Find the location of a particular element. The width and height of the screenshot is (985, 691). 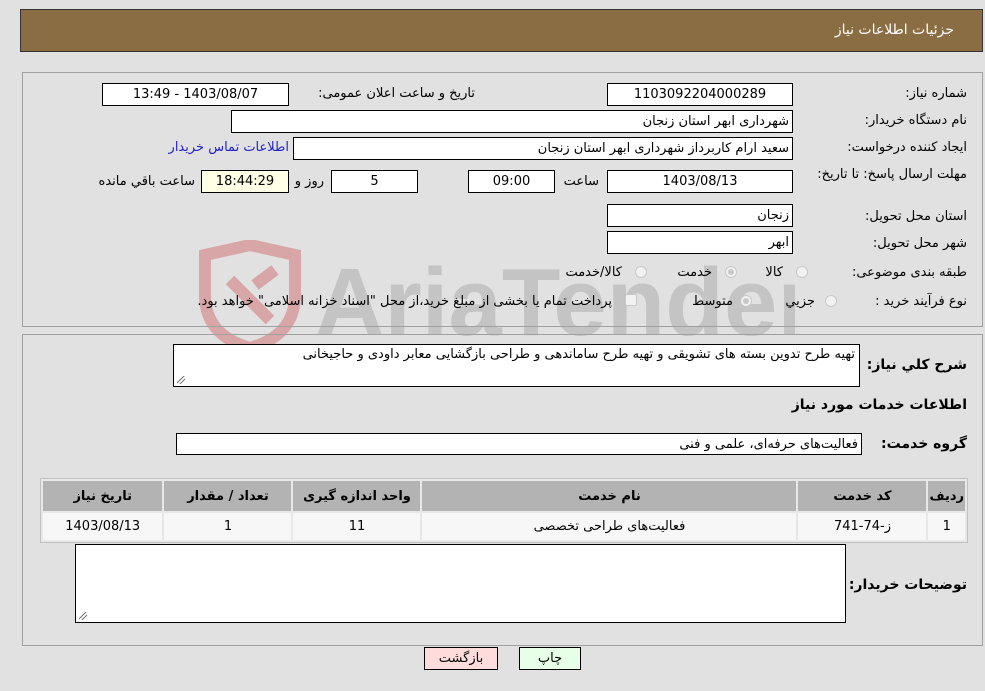

cell-quantity: 1 is located at coordinates (228, 526).